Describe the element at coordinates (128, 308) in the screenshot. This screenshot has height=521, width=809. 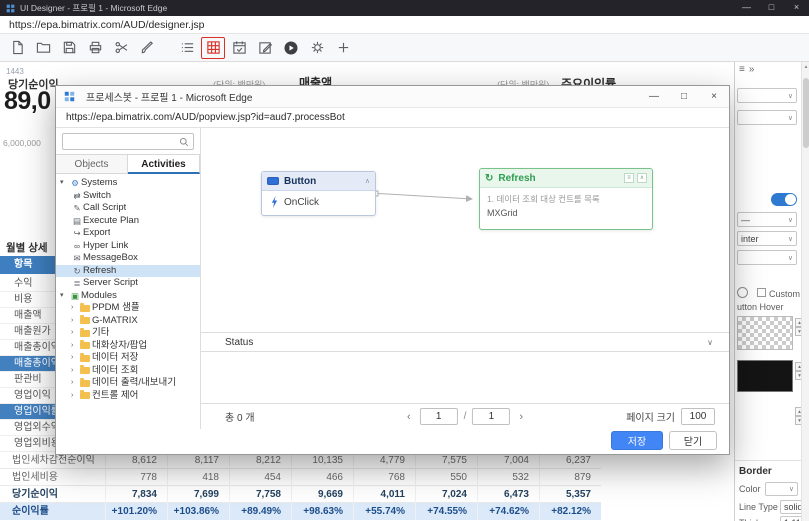
I see `tree-folder-ppdm: › PPDM 샘플` at that location.